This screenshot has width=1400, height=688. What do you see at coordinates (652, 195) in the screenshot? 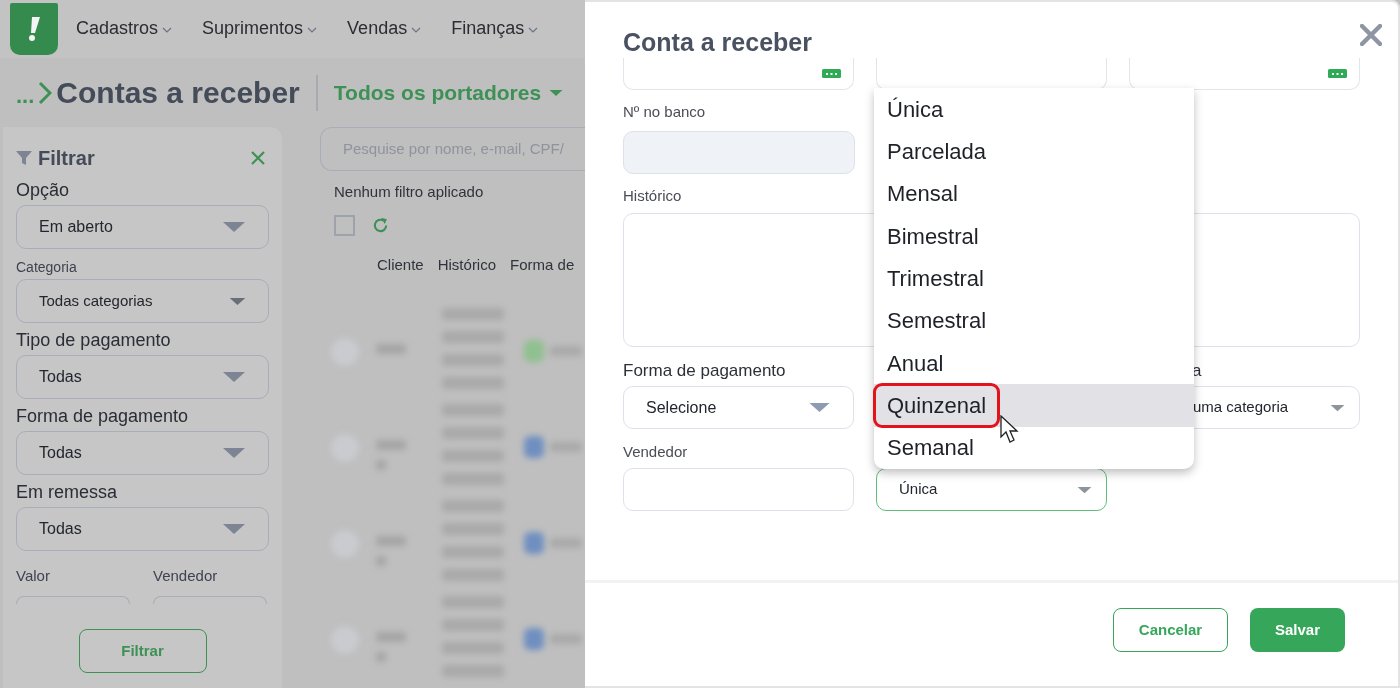
I see `field-label: Histórico` at bounding box center [652, 195].